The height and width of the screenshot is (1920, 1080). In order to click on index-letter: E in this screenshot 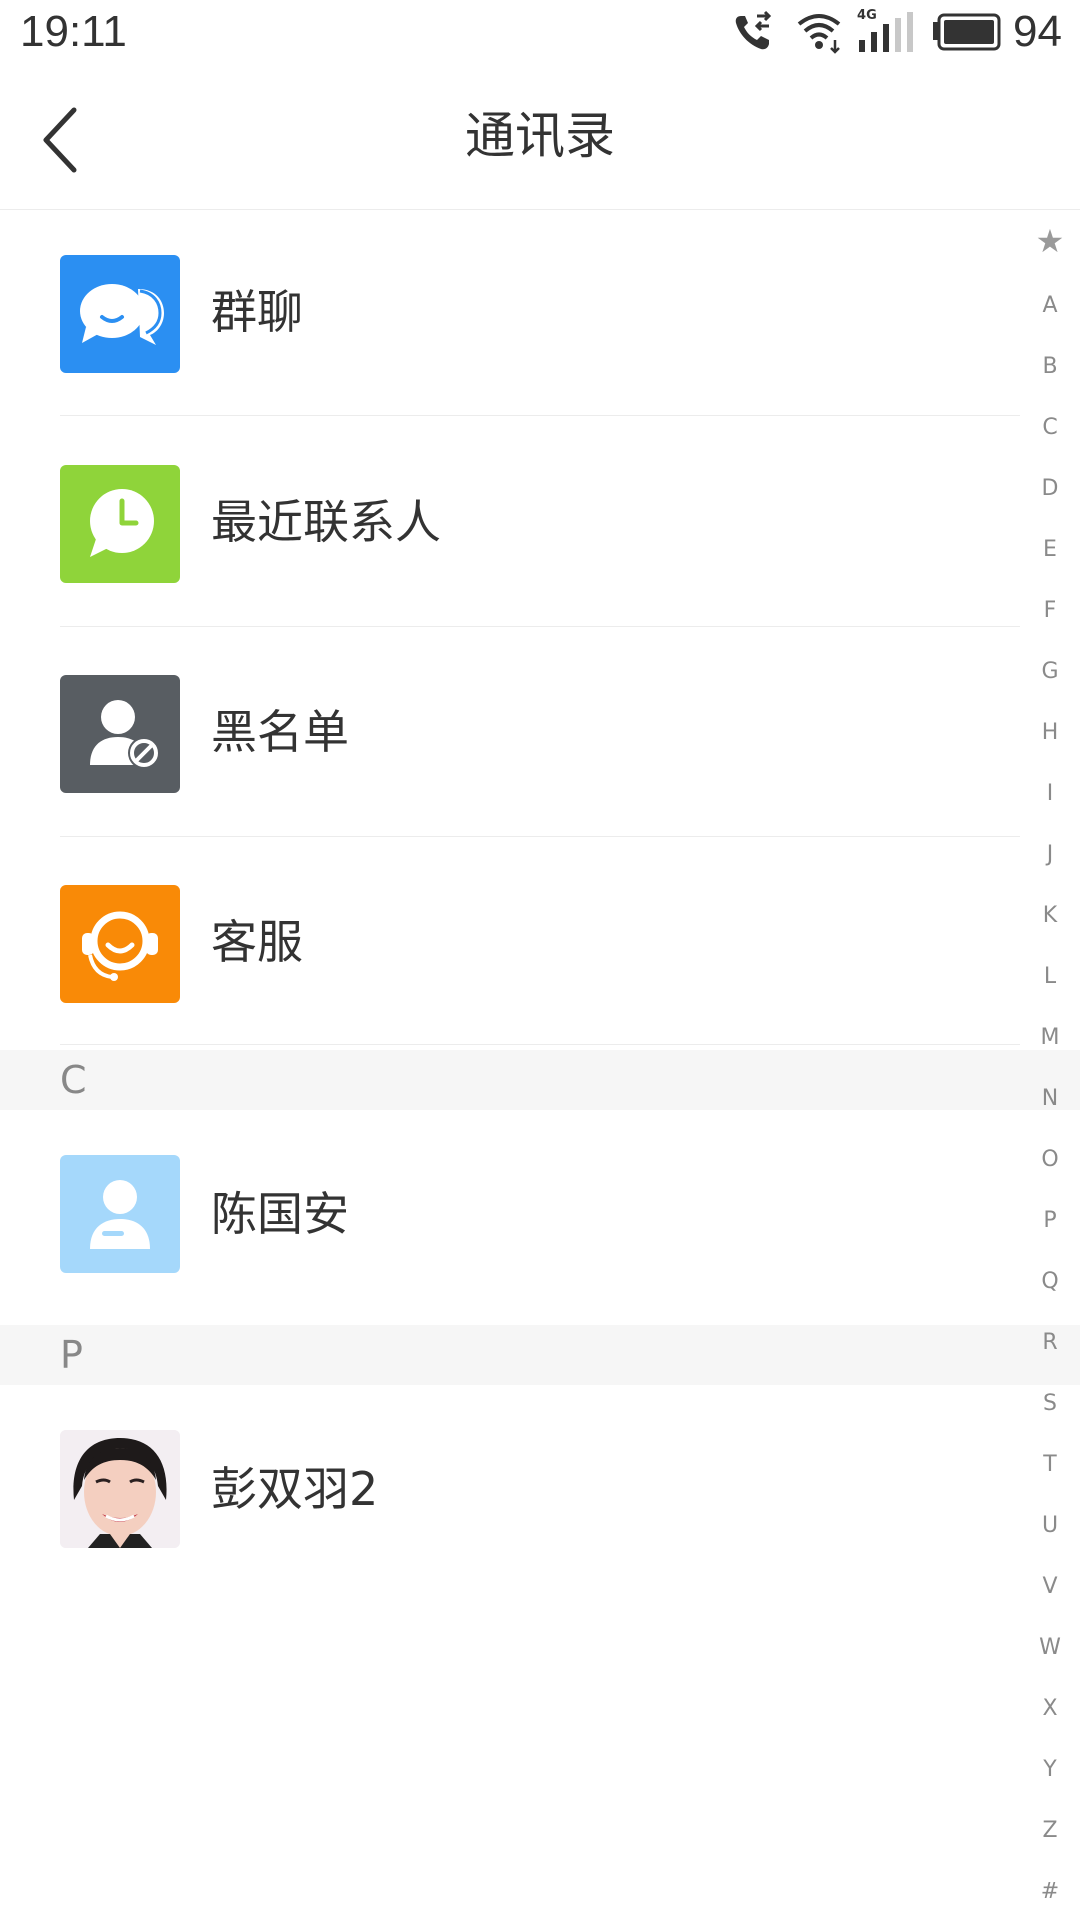, I will do `click(1050, 550)`.